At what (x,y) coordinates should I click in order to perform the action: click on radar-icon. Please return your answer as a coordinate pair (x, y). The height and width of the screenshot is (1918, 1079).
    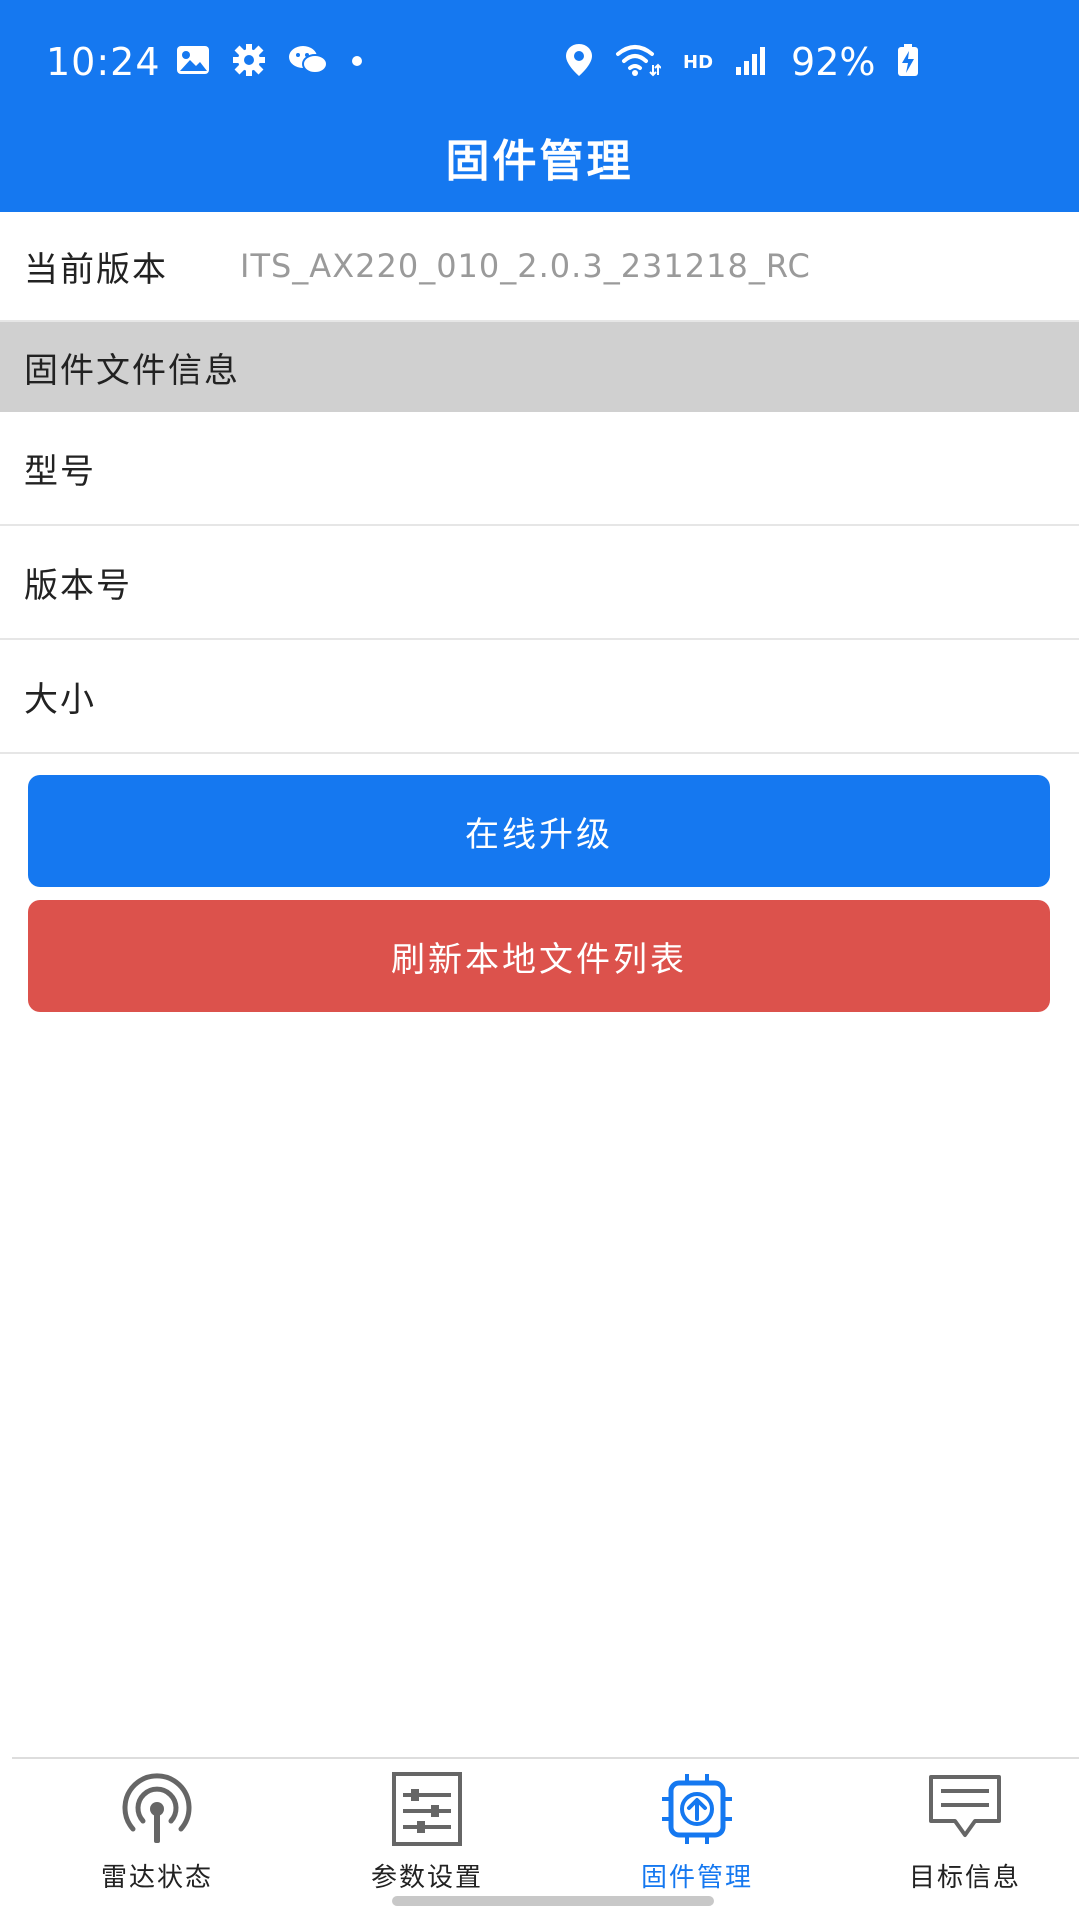
    Looking at the image, I should click on (157, 1809).